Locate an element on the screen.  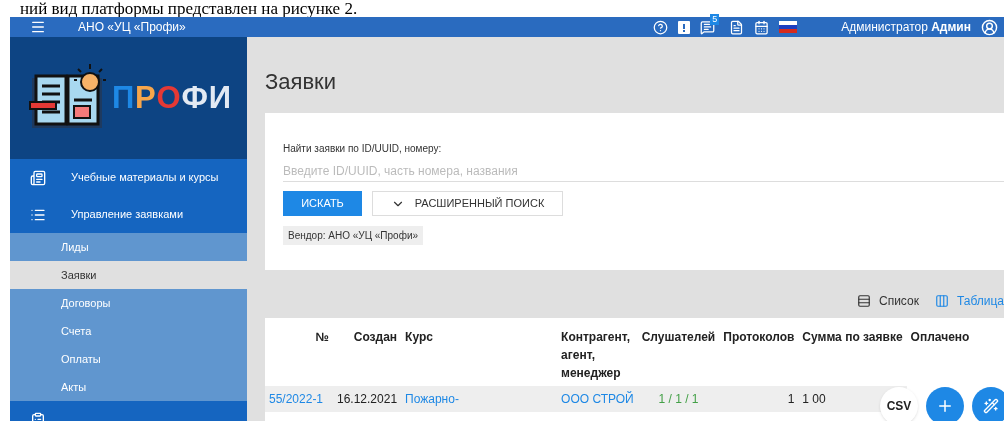
notification-badge: 5 is located at coordinates (715, 19).